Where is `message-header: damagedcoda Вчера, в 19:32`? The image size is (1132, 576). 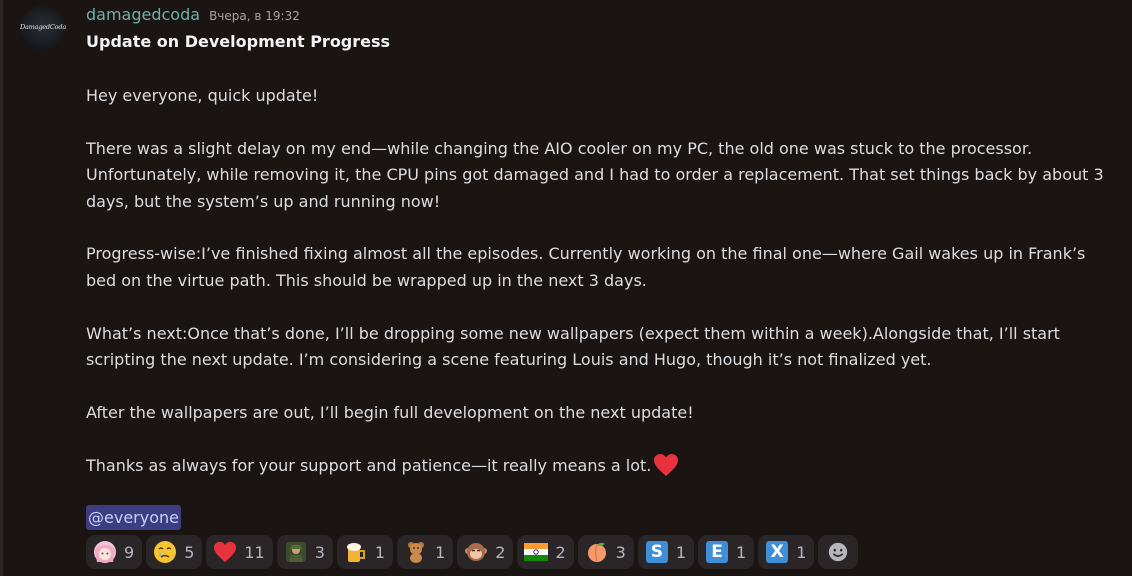
message-header: damagedcoda Вчера, в 19:32 is located at coordinates (193, 16).